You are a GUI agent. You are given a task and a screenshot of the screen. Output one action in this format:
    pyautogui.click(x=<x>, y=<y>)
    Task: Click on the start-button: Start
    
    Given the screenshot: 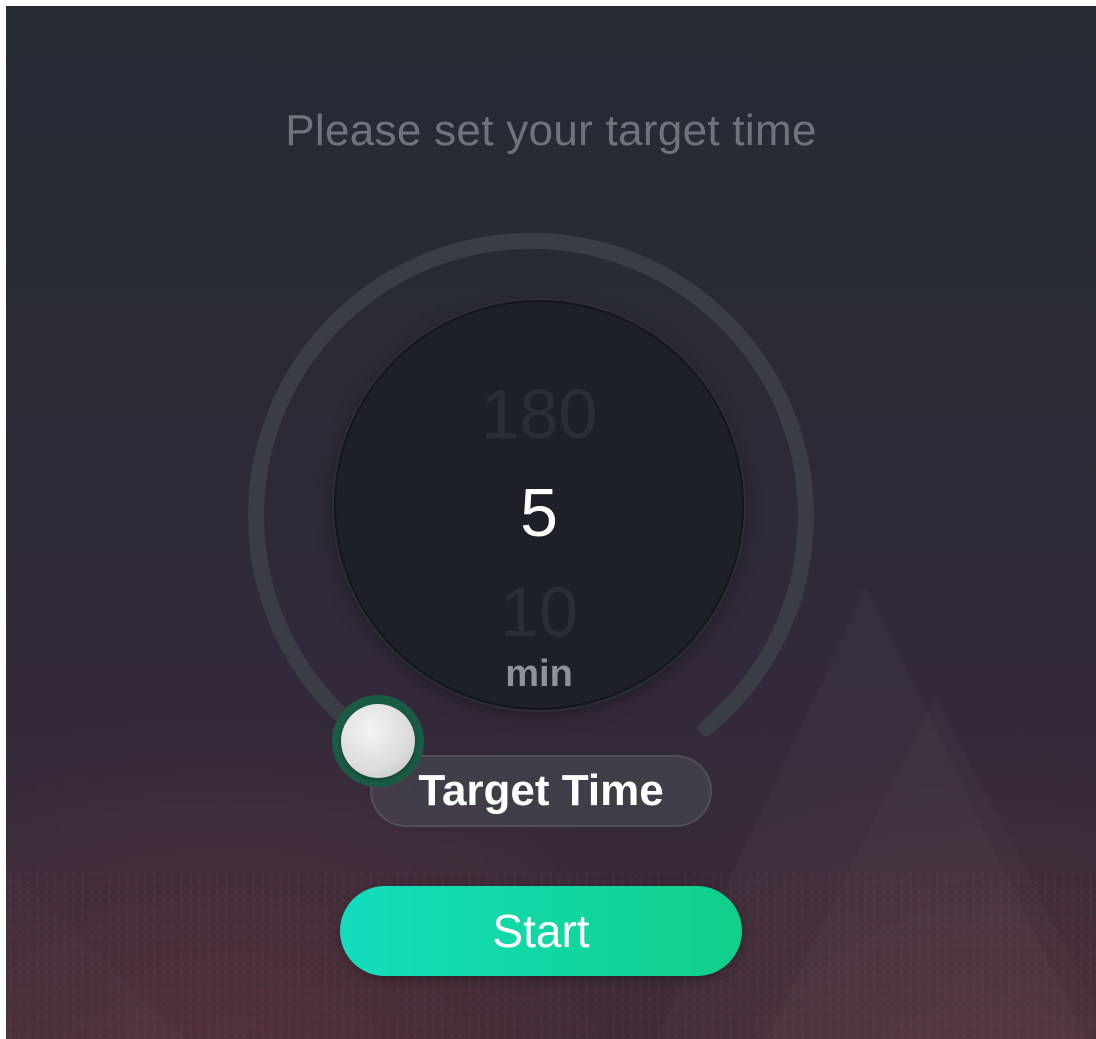 What is the action you would take?
    pyautogui.click(x=541, y=931)
    